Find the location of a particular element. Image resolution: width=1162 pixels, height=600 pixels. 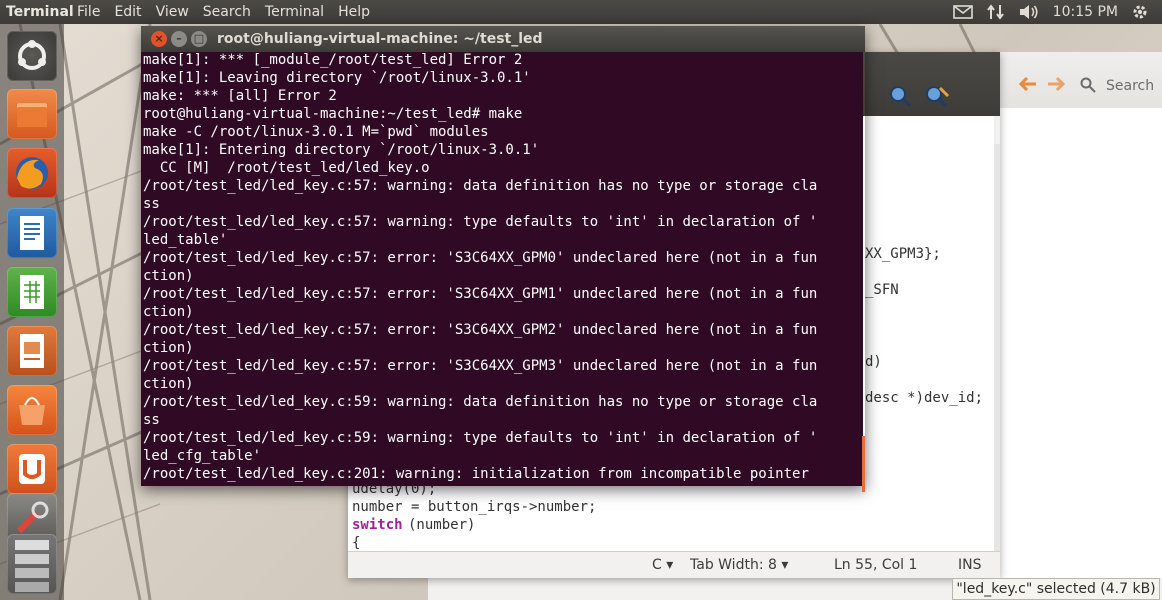

editor-scrollbar is located at coordinates (997, 348).